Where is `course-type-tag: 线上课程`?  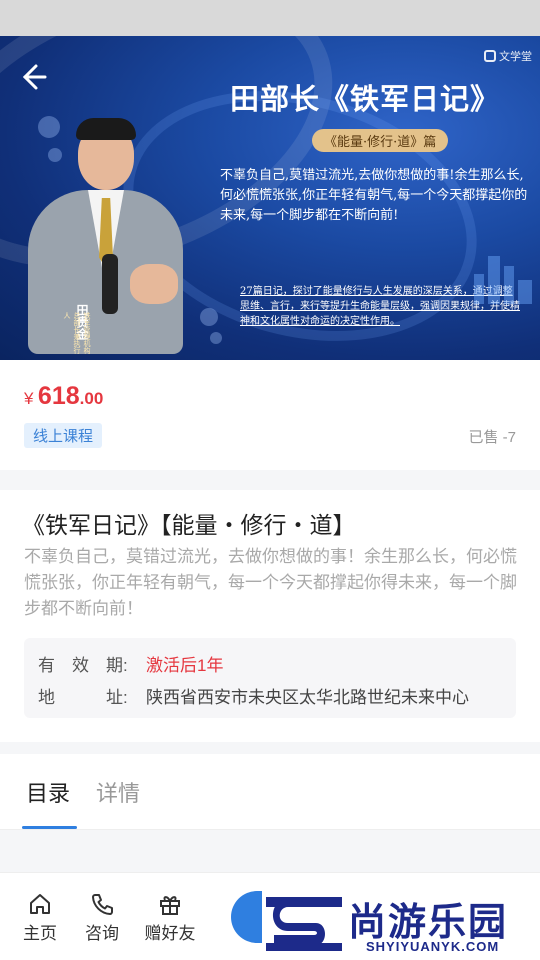 course-type-tag: 线上课程 is located at coordinates (63, 435).